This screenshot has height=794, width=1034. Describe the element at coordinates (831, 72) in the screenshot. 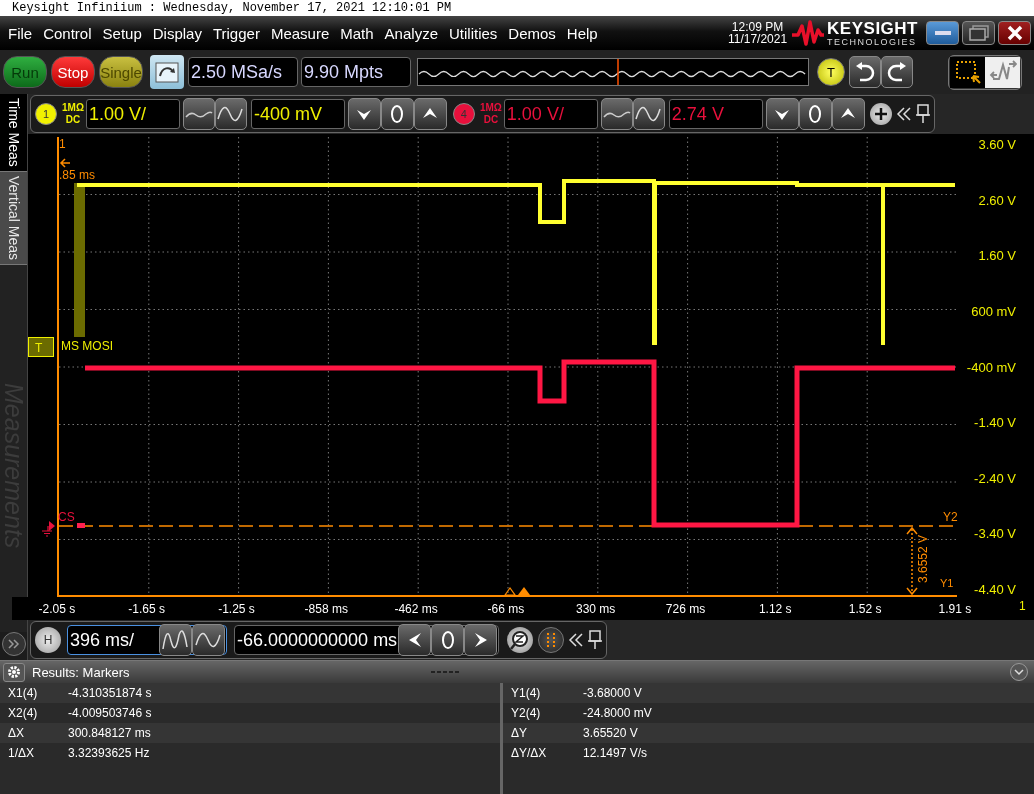

I see `trigger-button: T` at that location.